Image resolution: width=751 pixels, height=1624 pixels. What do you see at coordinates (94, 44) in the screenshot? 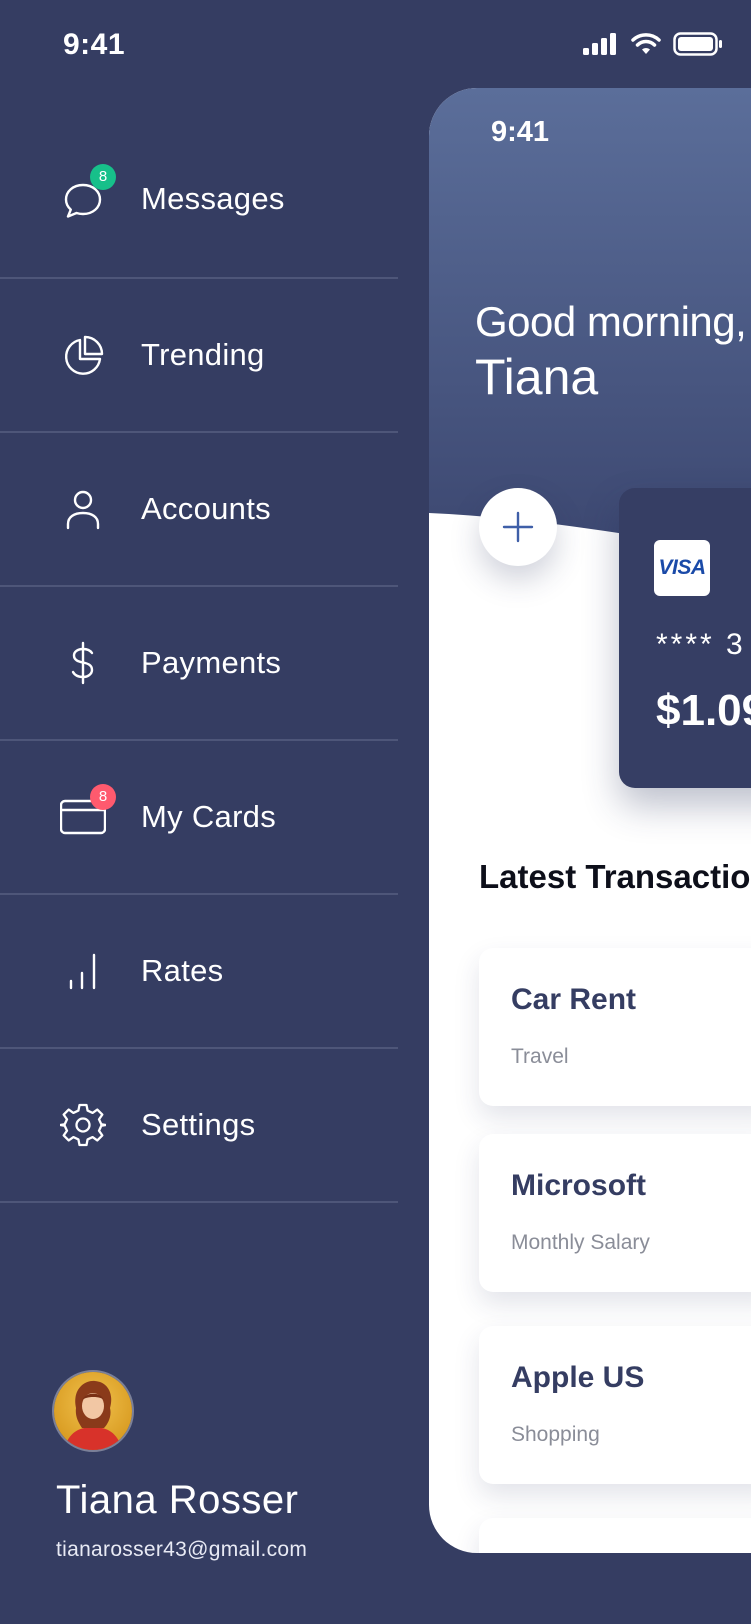
I see `status-time: 9:41` at bounding box center [94, 44].